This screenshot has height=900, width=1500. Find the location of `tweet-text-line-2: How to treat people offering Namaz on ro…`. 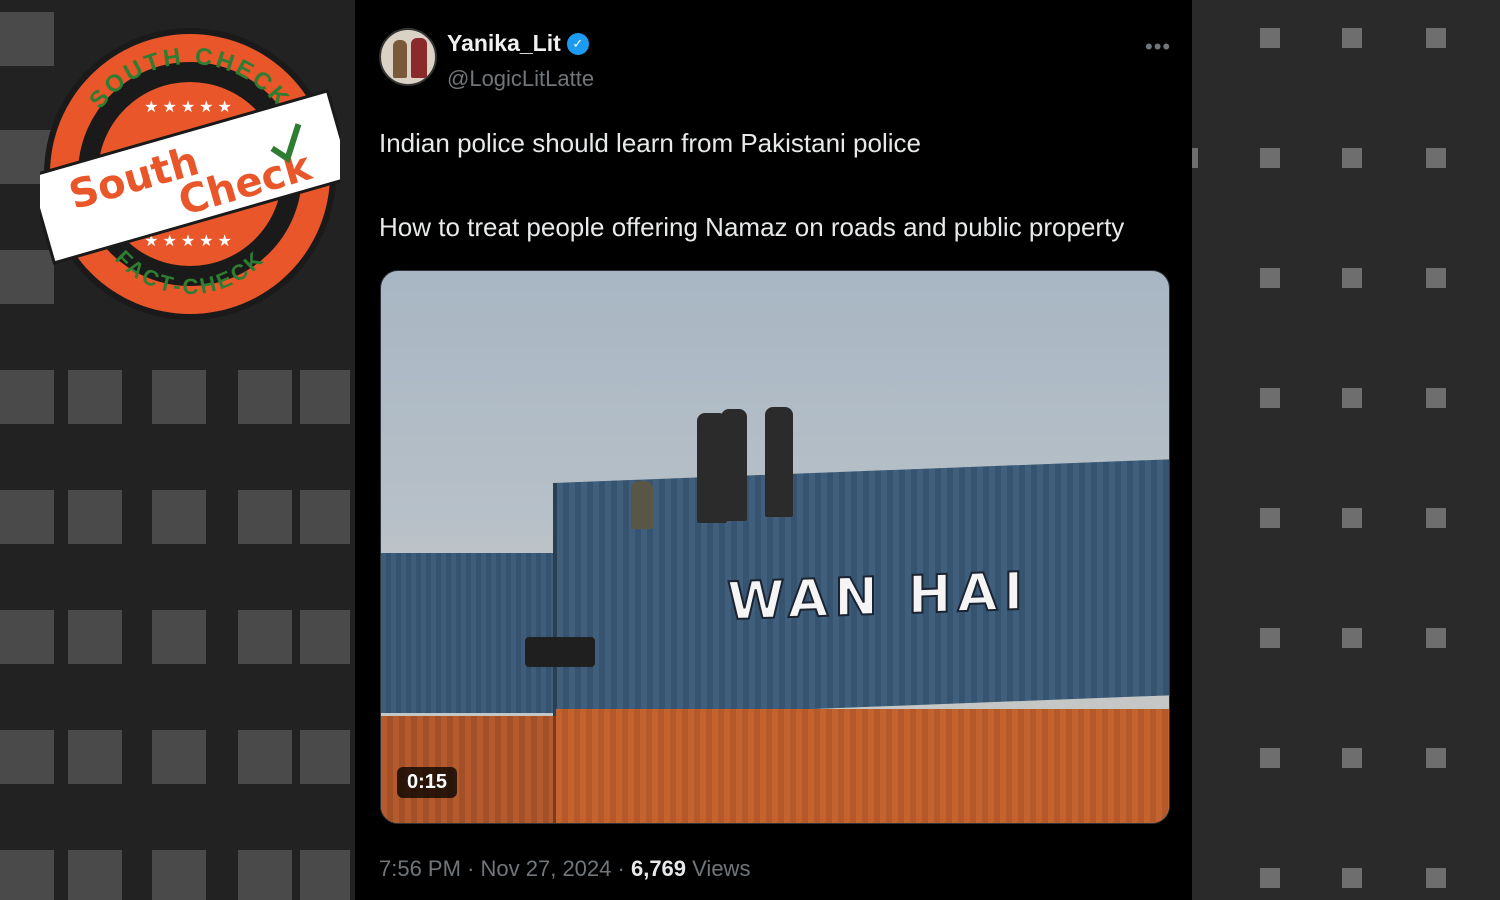

tweet-text-line-2: How to treat people offering Namaz on ro… is located at coordinates (752, 227).